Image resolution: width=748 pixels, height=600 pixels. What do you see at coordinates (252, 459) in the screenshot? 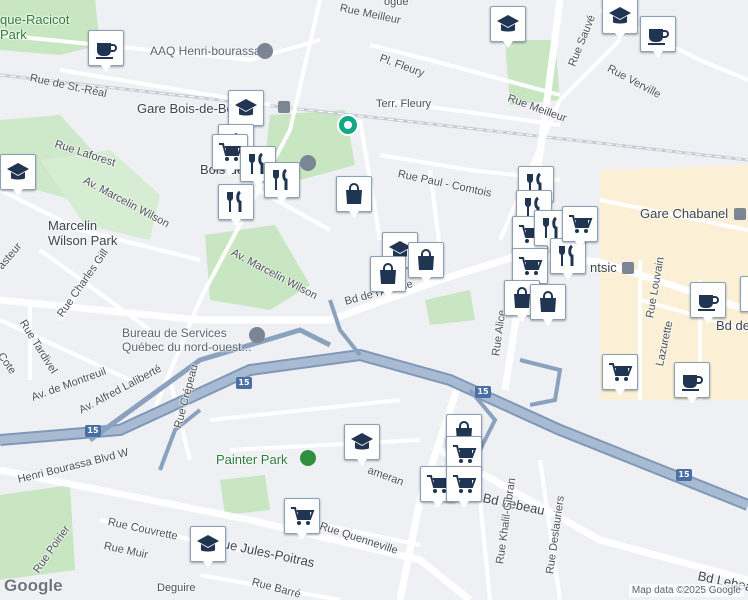
I see `painter-park-label: Painter Park` at bounding box center [252, 459].